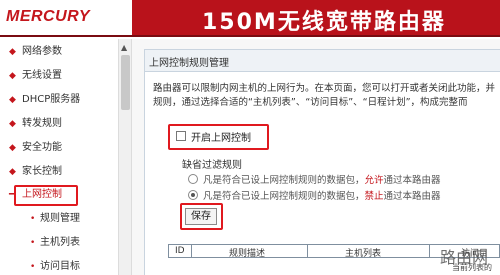 The width and height of the screenshot is (500, 275). What do you see at coordinates (124, 47) in the screenshot?
I see `scroll-up-icon: ▲` at bounding box center [124, 47].